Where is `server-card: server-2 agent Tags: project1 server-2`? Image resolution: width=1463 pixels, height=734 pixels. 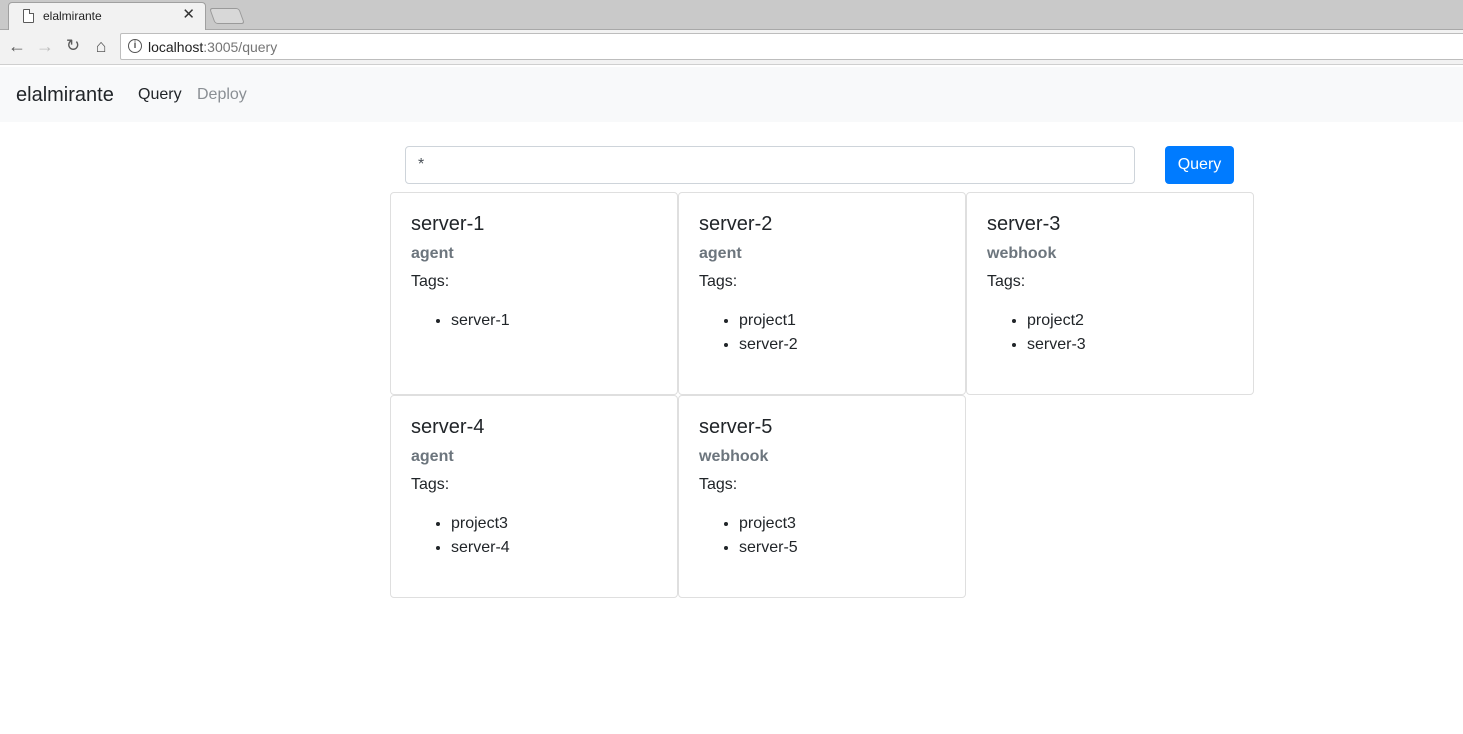 server-card: server-2 agent Tags: project1 server-2 is located at coordinates (822, 293).